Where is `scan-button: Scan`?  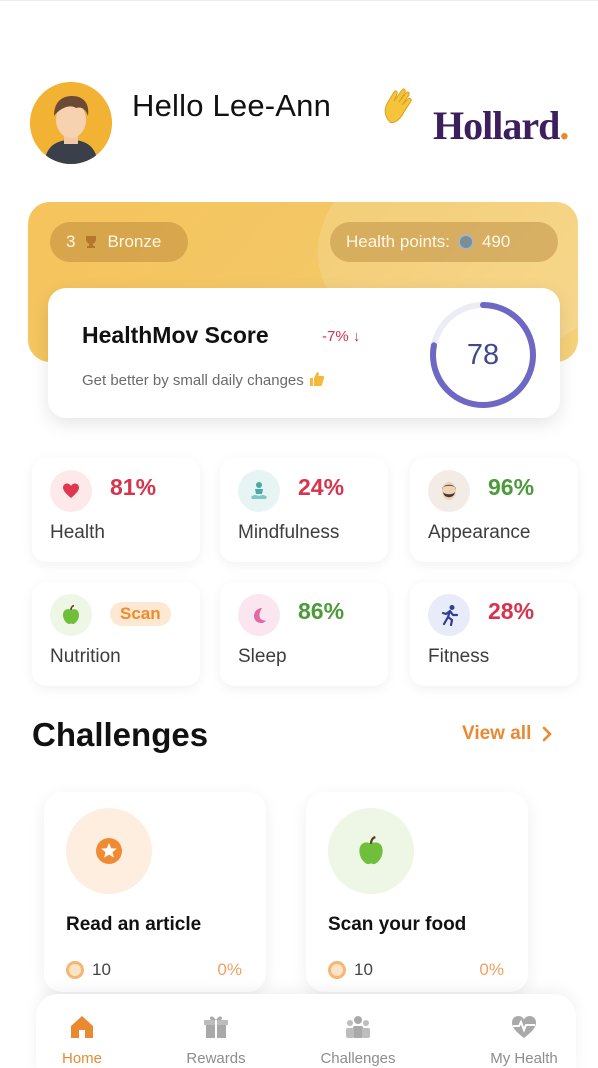
scan-button: Scan is located at coordinates (140, 614).